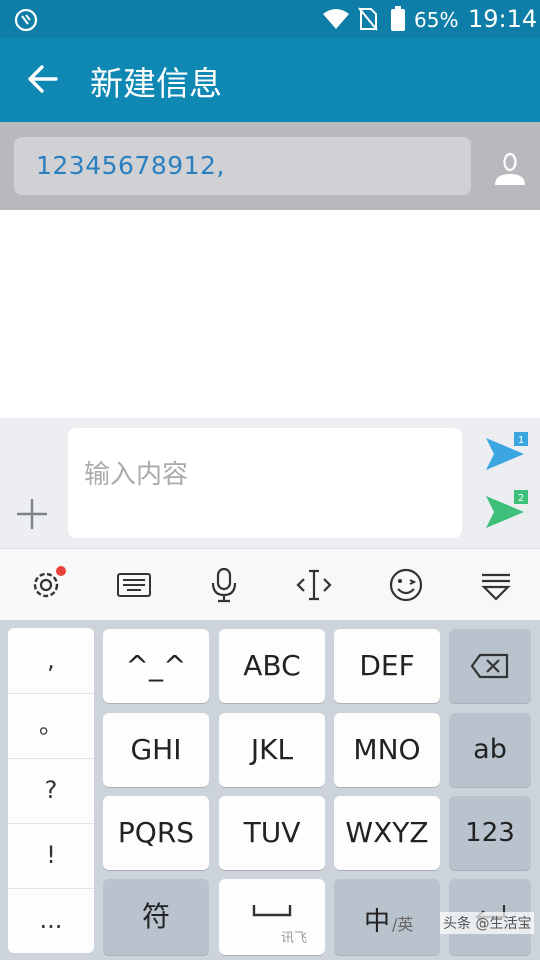 The height and width of the screenshot is (960, 540). What do you see at coordinates (270, 19) in the screenshot?
I see `status-bar: 65% 19:14` at bounding box center [270, 19].